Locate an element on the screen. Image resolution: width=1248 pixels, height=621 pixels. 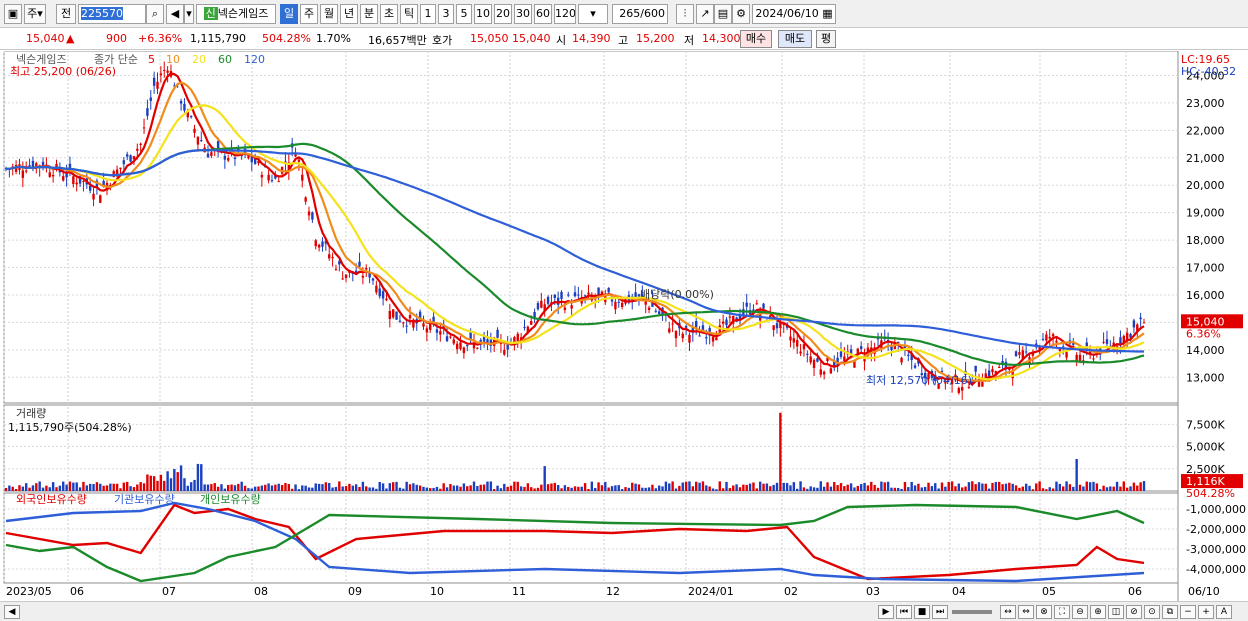
period-tick: 틱 is located at coordinates (409, 14).